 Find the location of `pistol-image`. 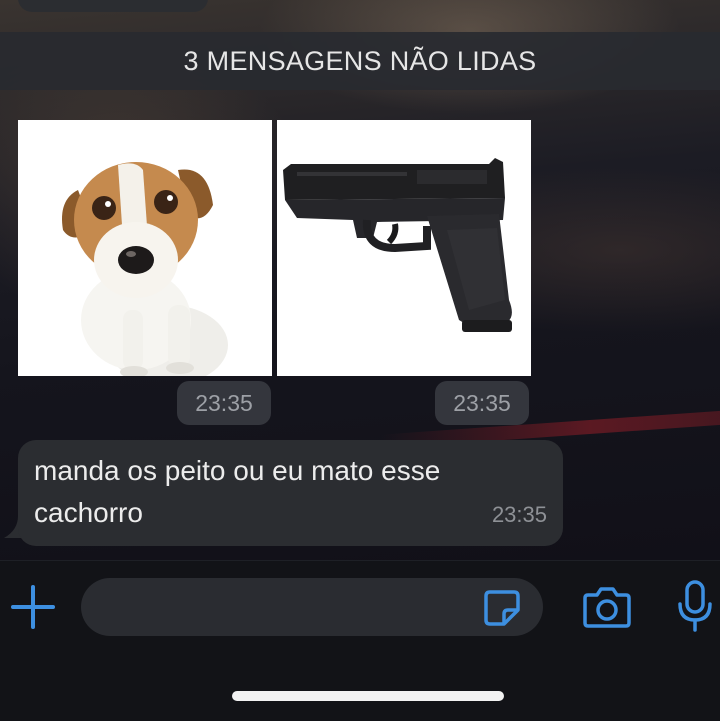

pistol-image is located at coordinates (404, 248).